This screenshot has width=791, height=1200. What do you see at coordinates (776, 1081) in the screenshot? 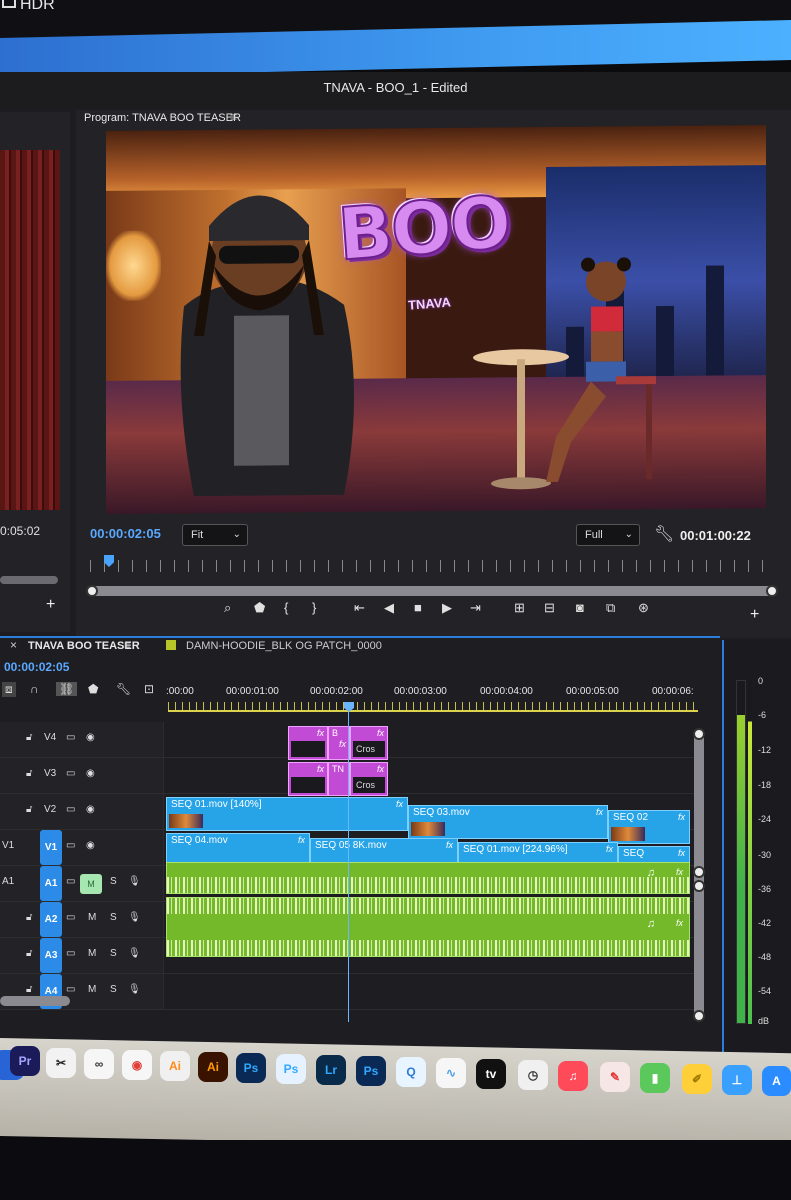
I see `app-store-icon: A` at bounding box center [776, 1081].